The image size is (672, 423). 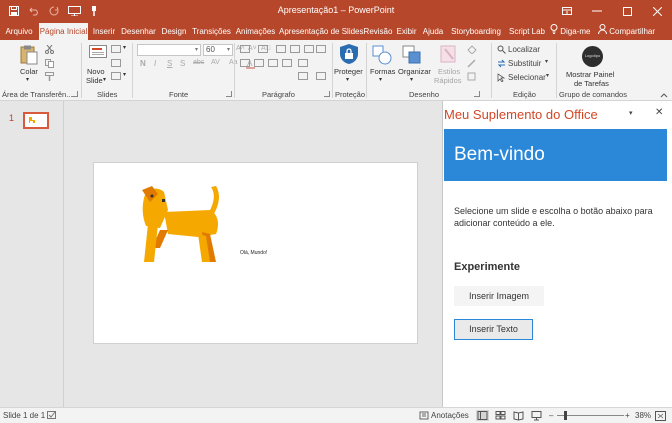 I want to click on replace-dropdown-icon: ▾, so click(x=546, y=61).